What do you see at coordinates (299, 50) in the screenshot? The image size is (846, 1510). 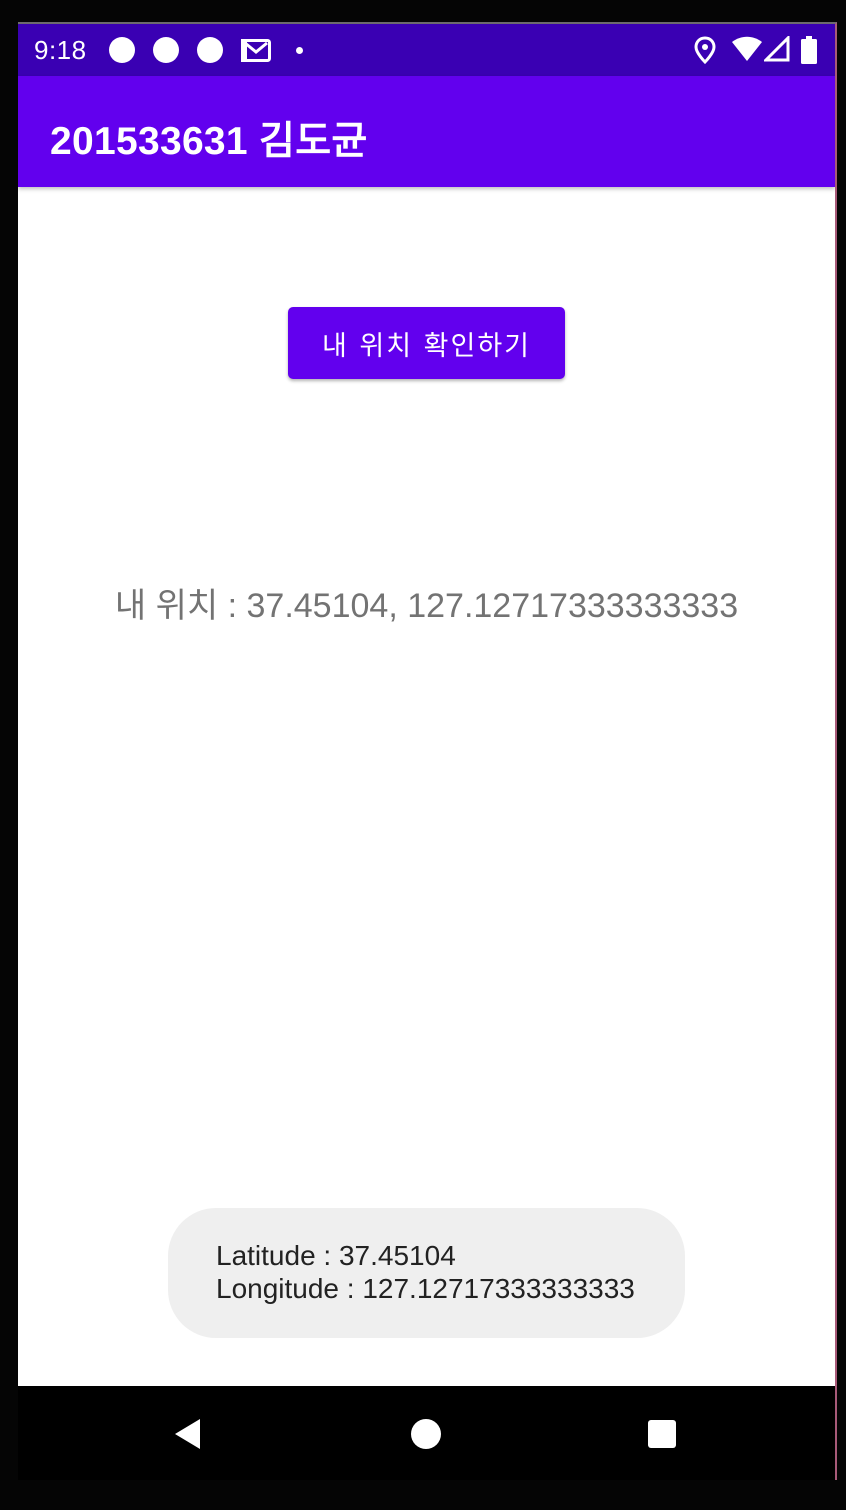 I see `more-notifications-dot-icon` at bounding box center [299, 50].